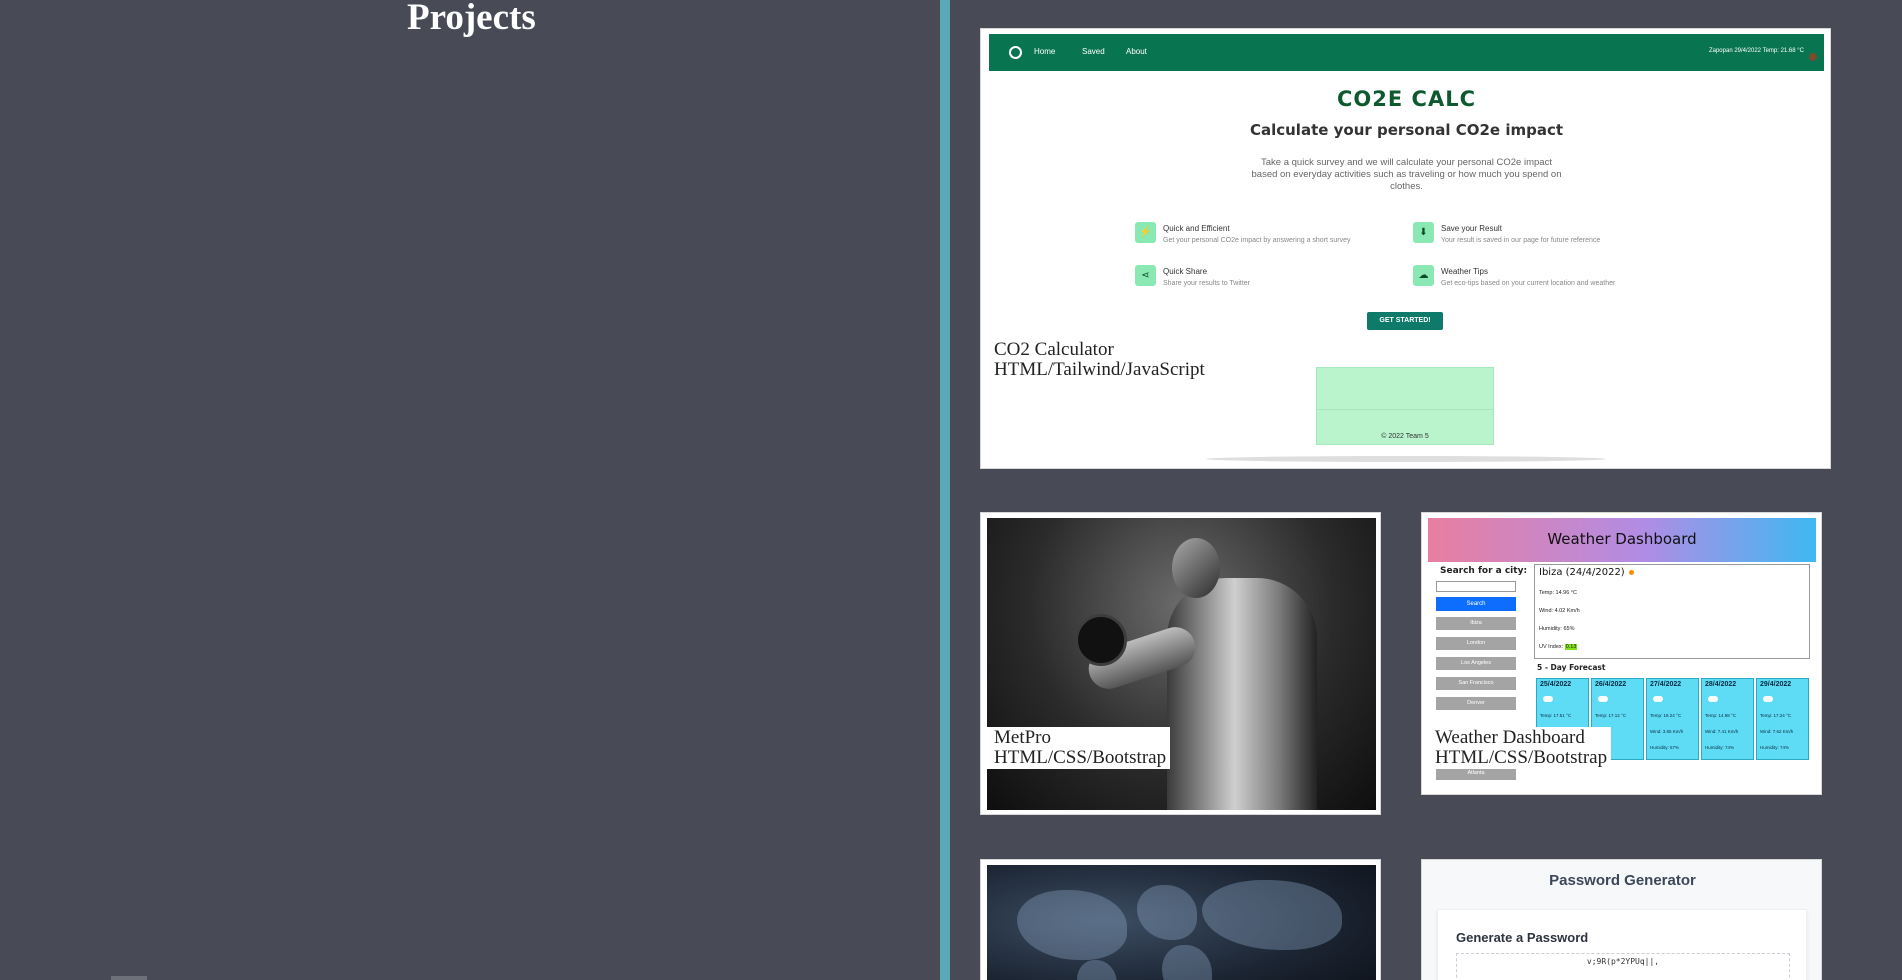 This screenshot has height=980, width=1902. Describe the element at coordinates (1611, 715) in the screenshot. I see `forecast-temp: Temp: 17.12 °C` at that location.